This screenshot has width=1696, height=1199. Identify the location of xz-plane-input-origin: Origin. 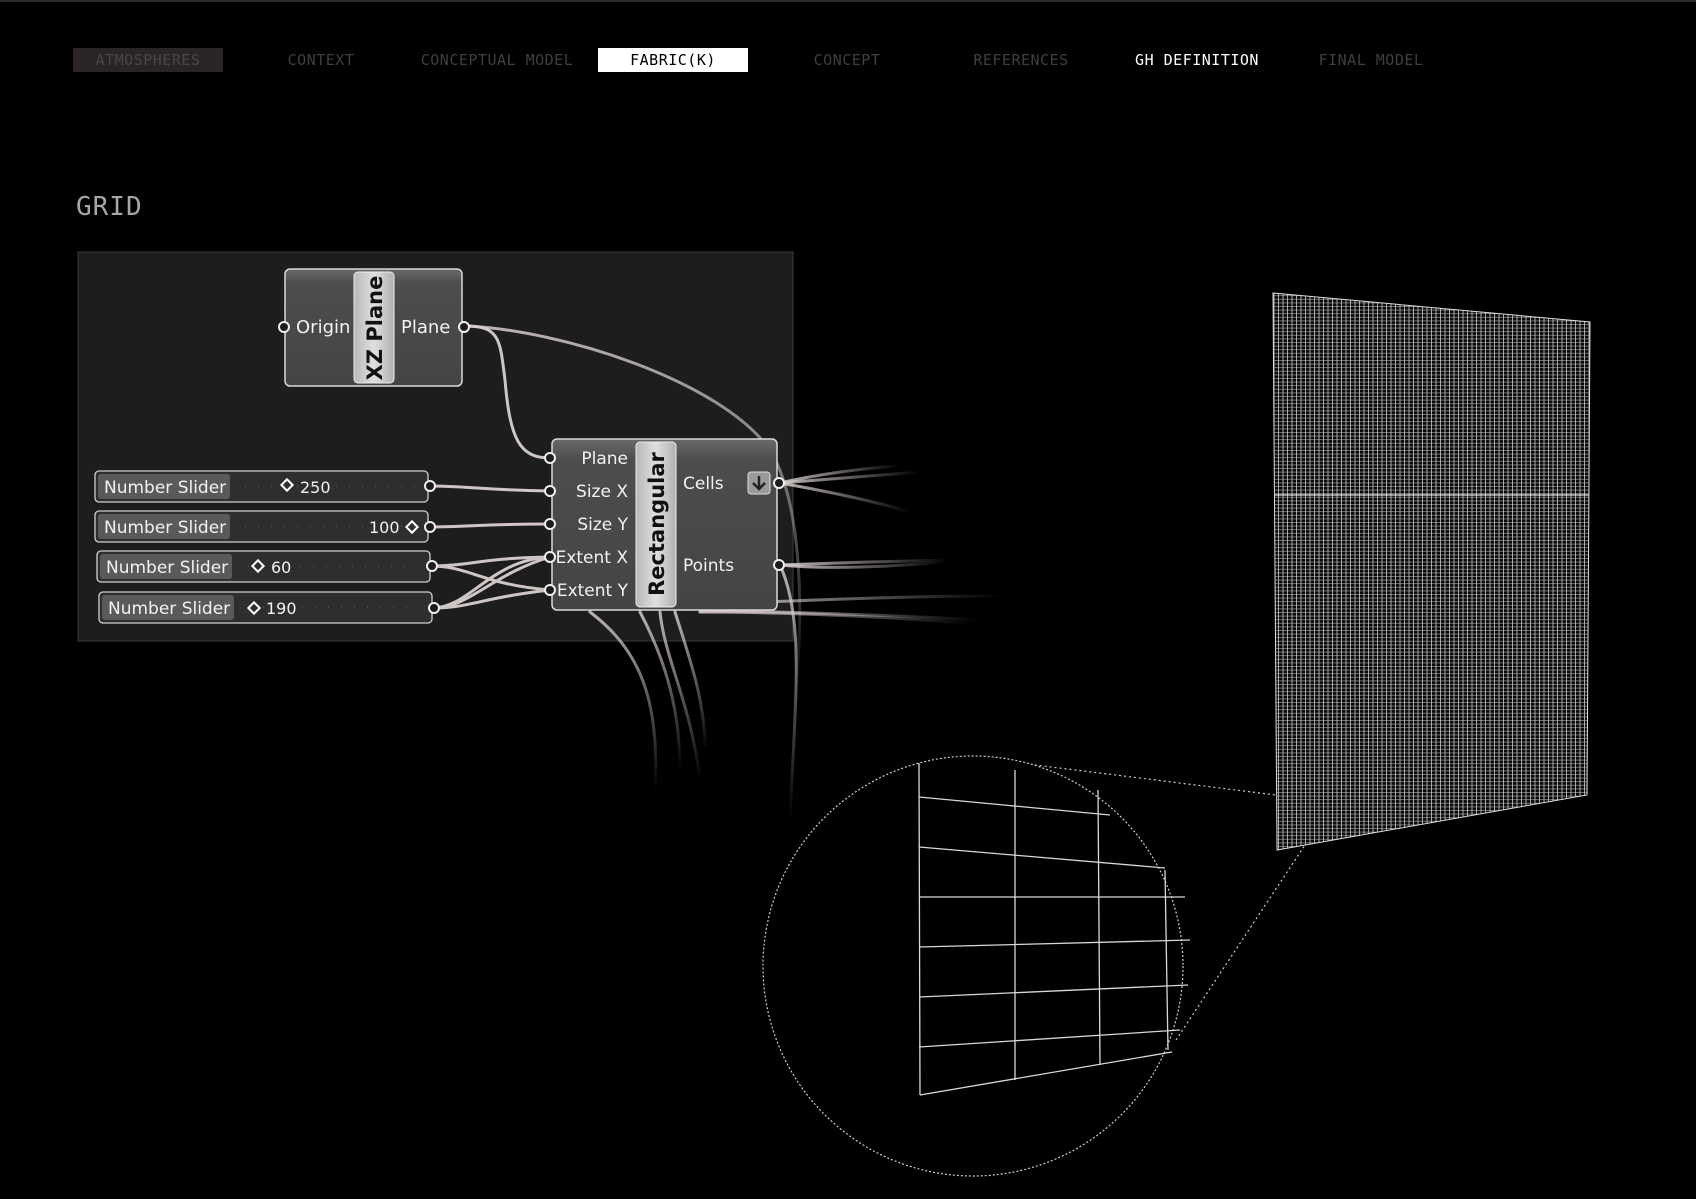
(323, 327).